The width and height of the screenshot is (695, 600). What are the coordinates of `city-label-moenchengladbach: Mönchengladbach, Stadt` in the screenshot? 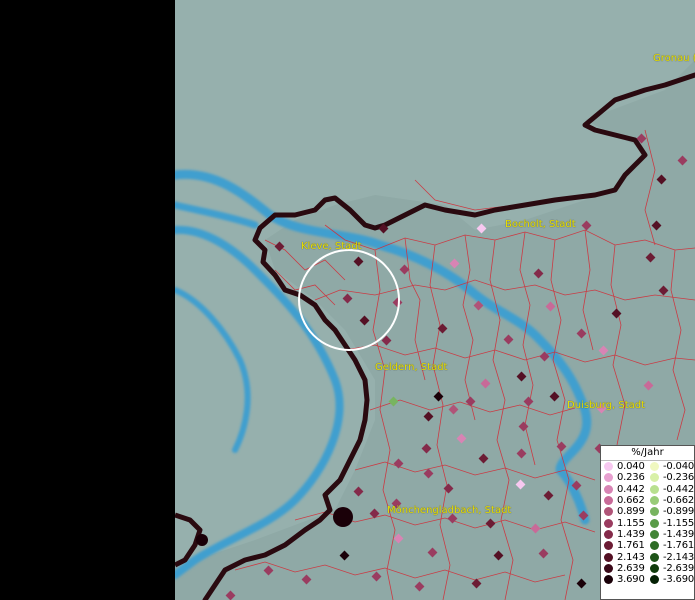 It's located at (449, 510).